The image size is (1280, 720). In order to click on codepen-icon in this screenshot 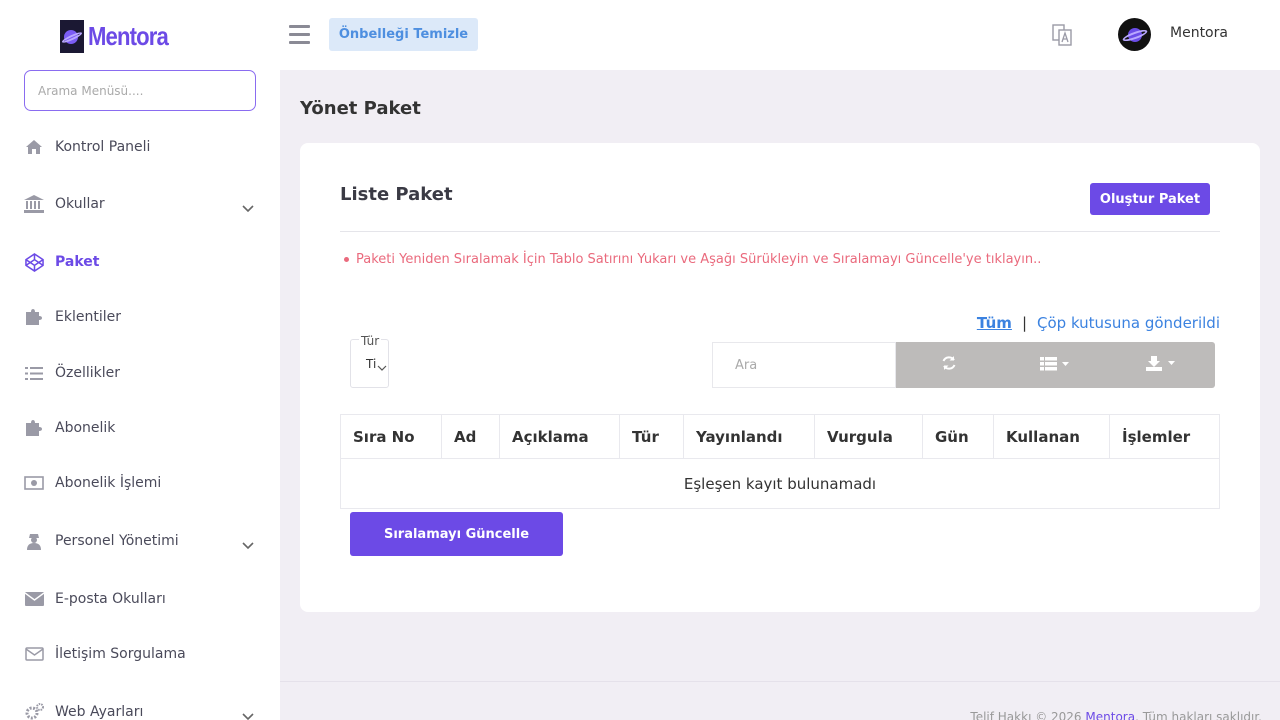, I will do `click(34, 262)`.